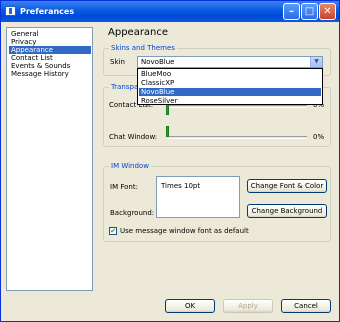  What do you see at coordinates (230, 62) in the screenshot?
I see `skin-select: NovoBlue ▼` at bounding box center [230, 62].